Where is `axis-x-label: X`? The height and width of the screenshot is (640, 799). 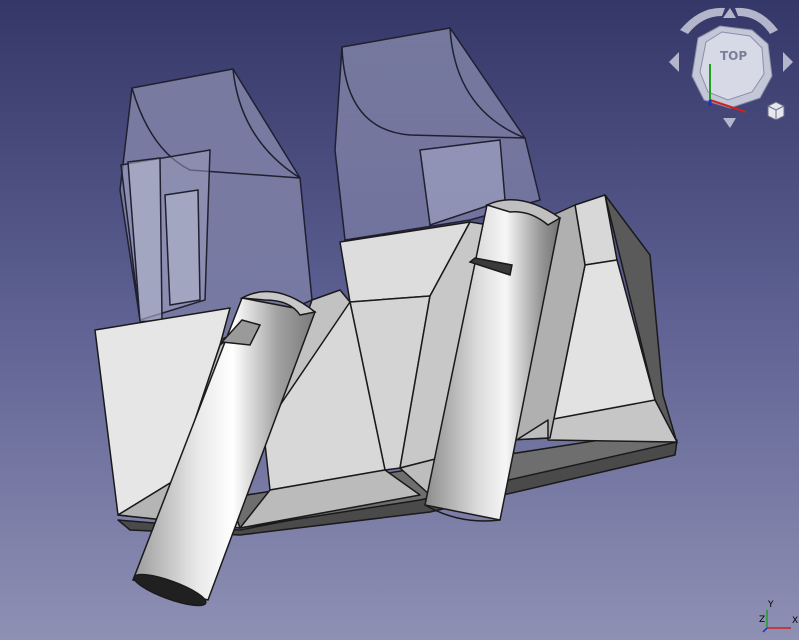 axis-x-label: X is located at coordinates (795, 621).